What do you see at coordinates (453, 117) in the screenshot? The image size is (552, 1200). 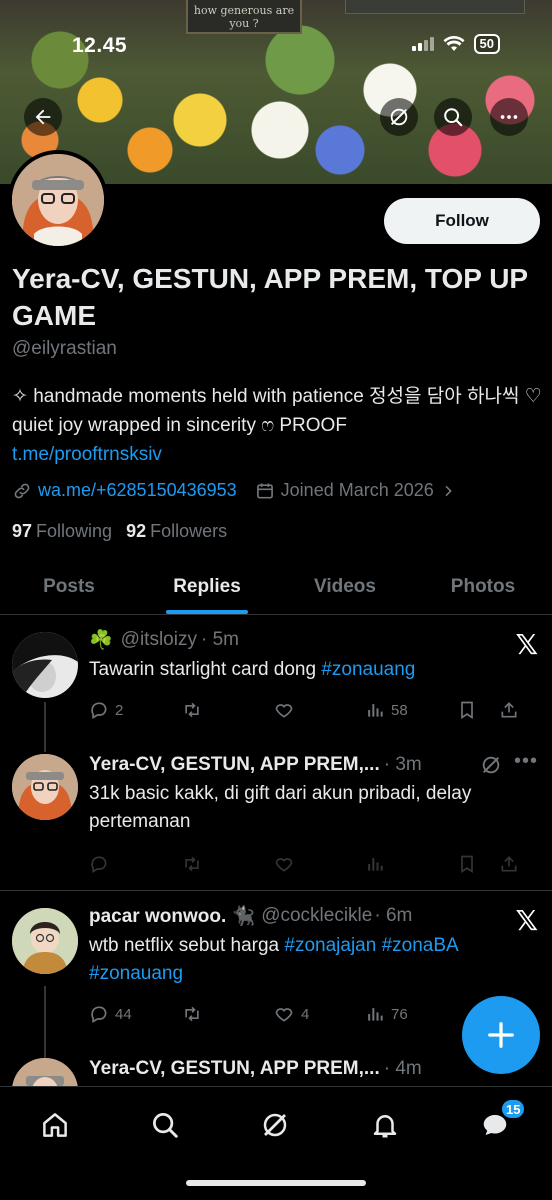 I see `search-button` at bounding box center [453, 117].